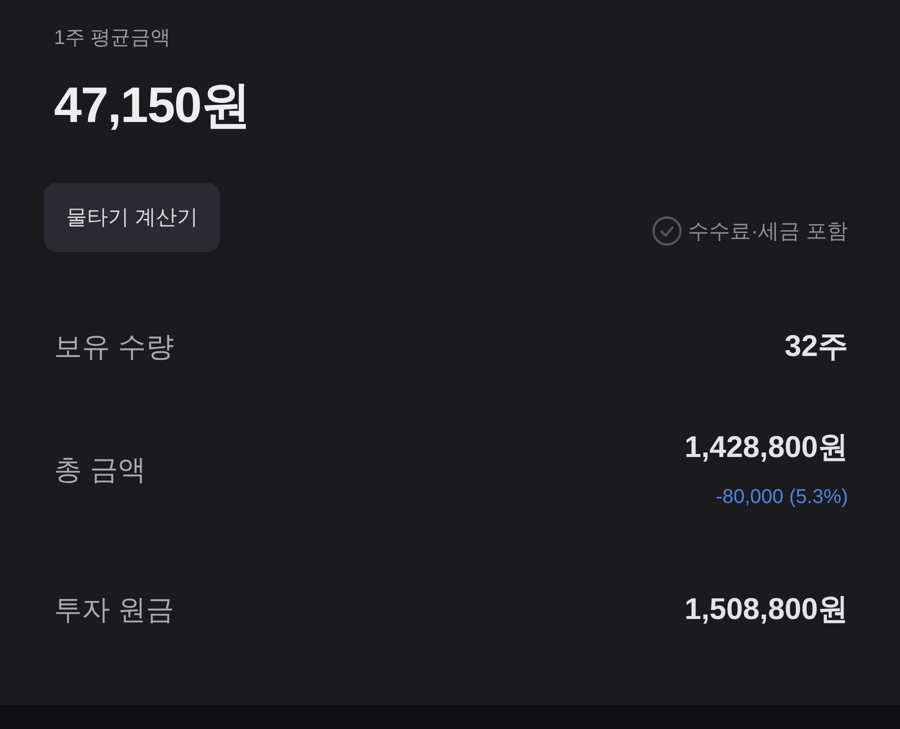  I want to click on row-label: 총 금액, so click(100, 469).